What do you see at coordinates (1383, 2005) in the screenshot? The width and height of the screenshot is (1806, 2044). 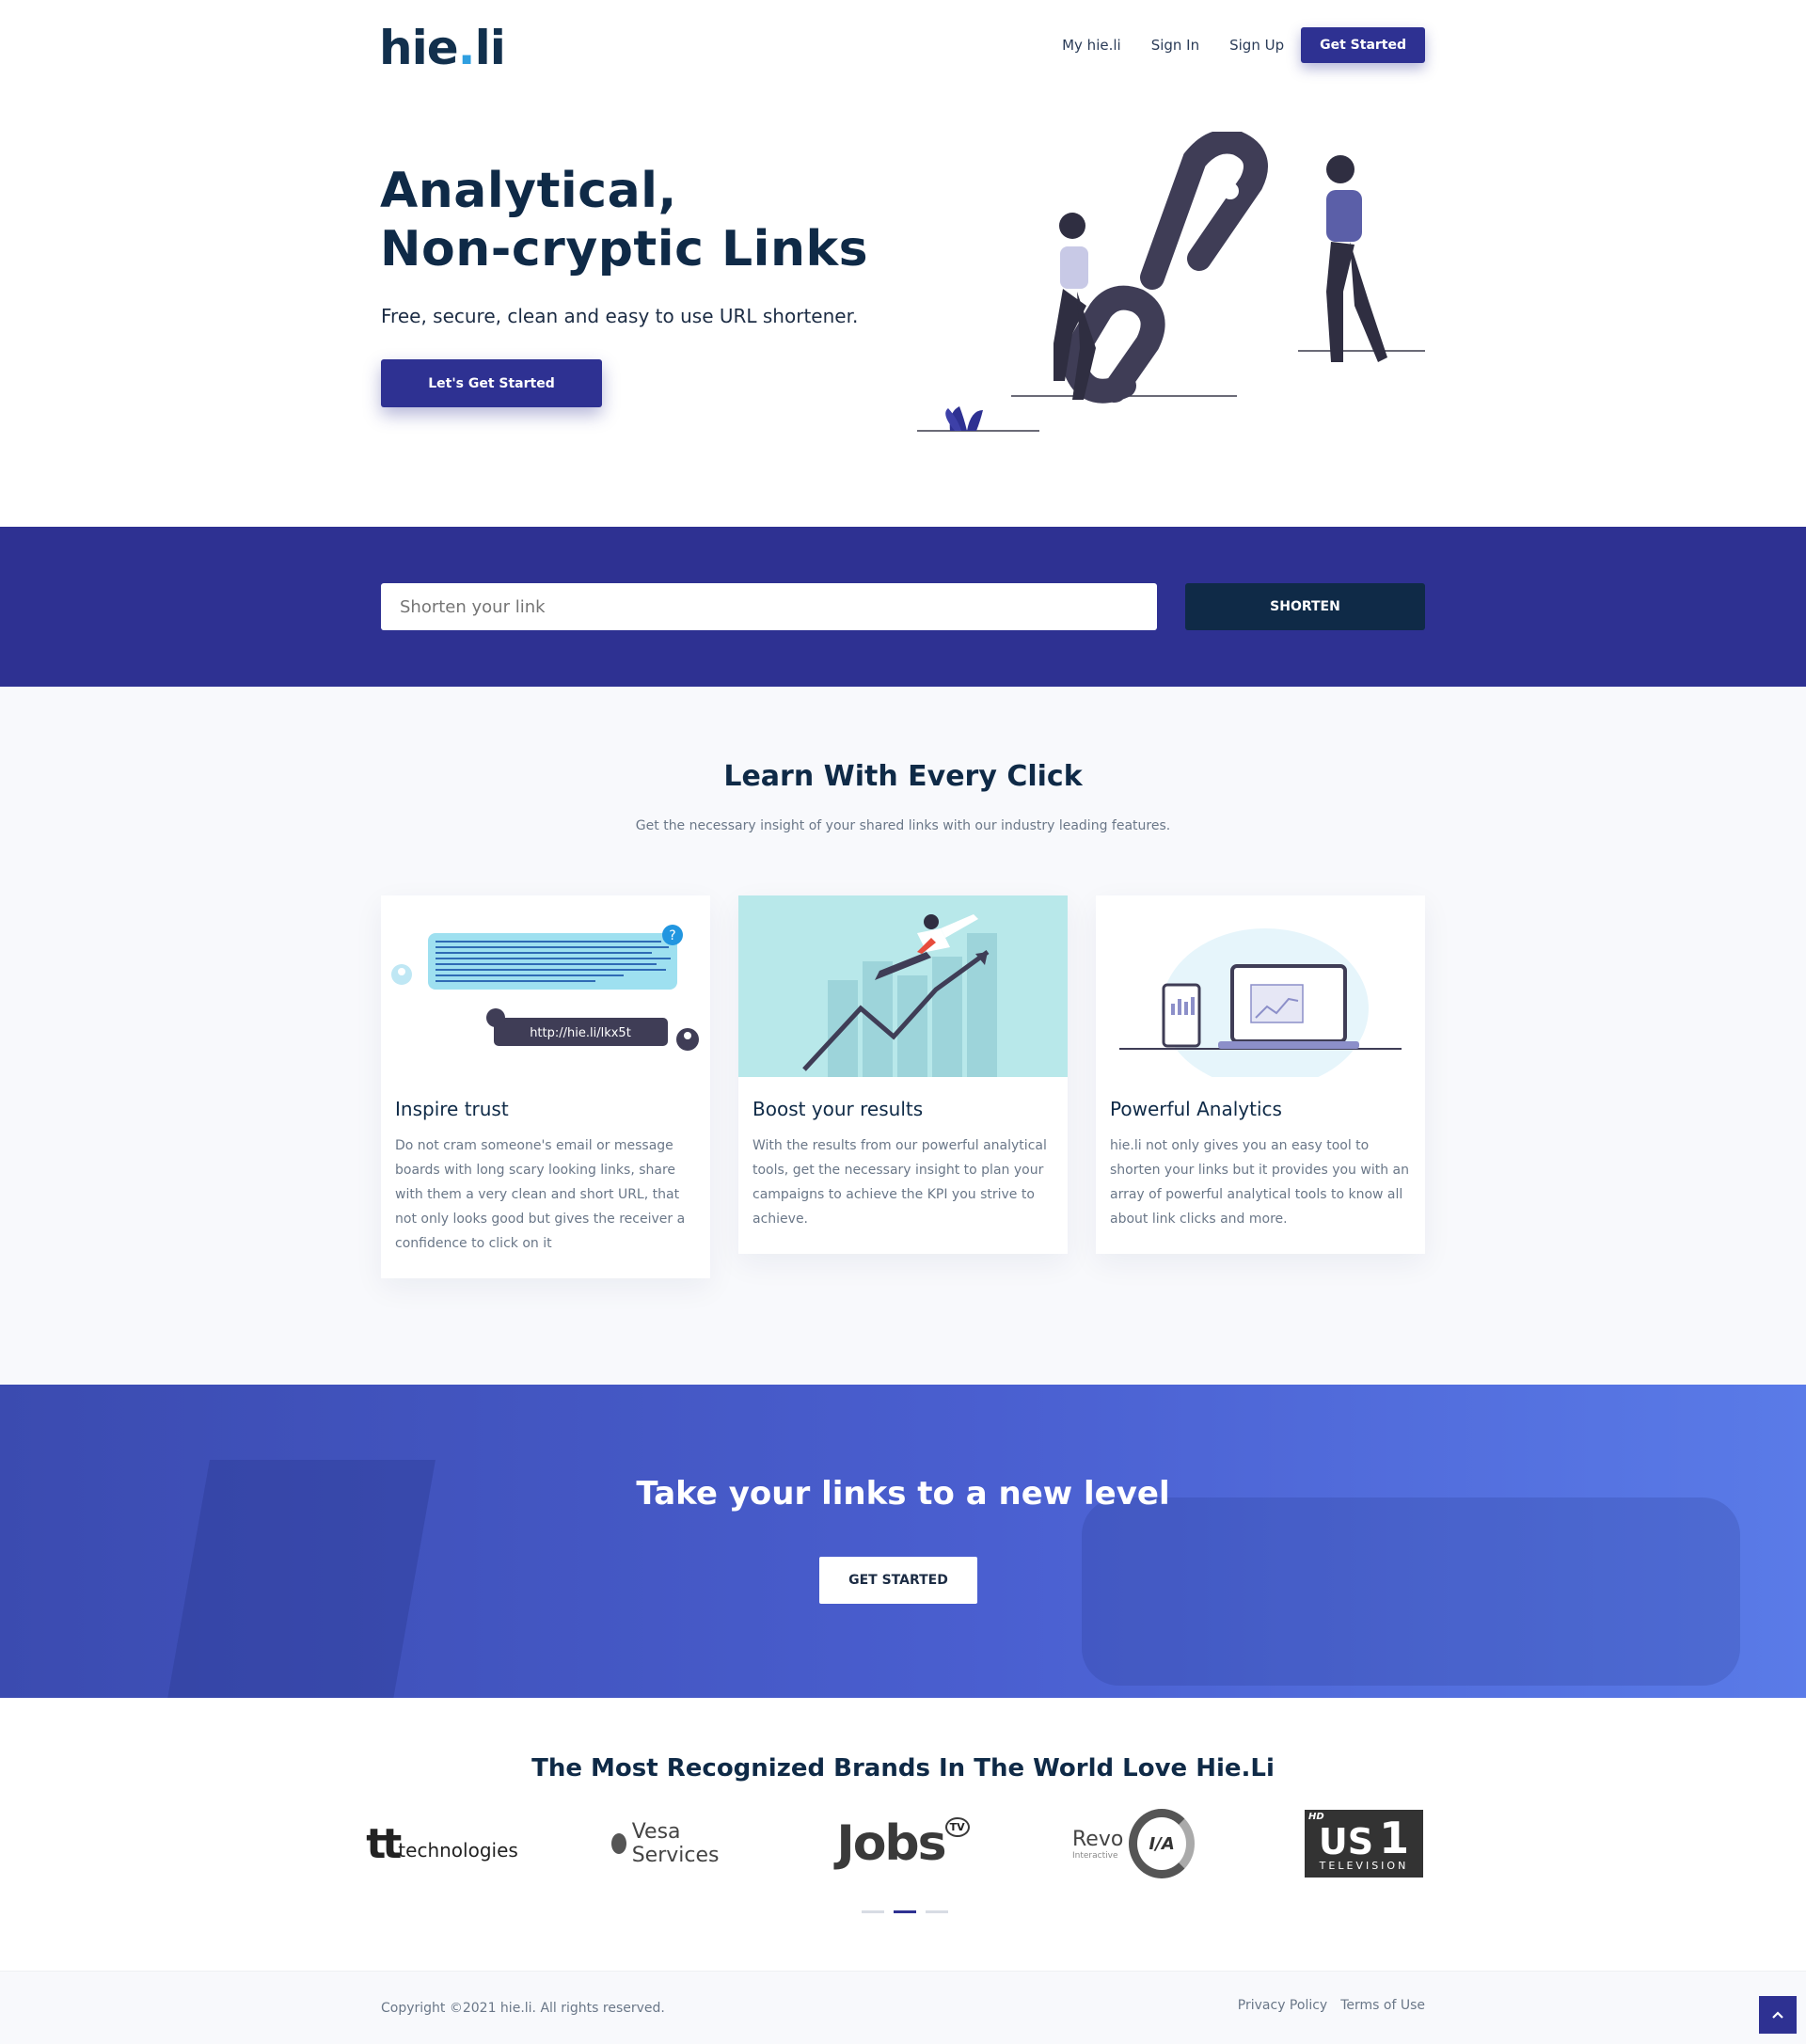 I see `terms-of-use-link: Terms of Use` at bounding box center [1383, 2005].